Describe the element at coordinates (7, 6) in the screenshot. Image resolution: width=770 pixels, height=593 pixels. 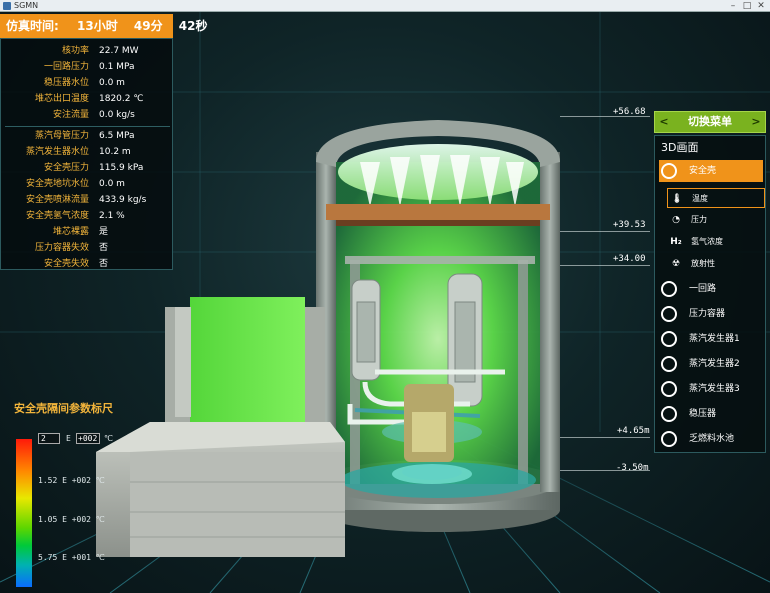
I see `app-icon` at that location.